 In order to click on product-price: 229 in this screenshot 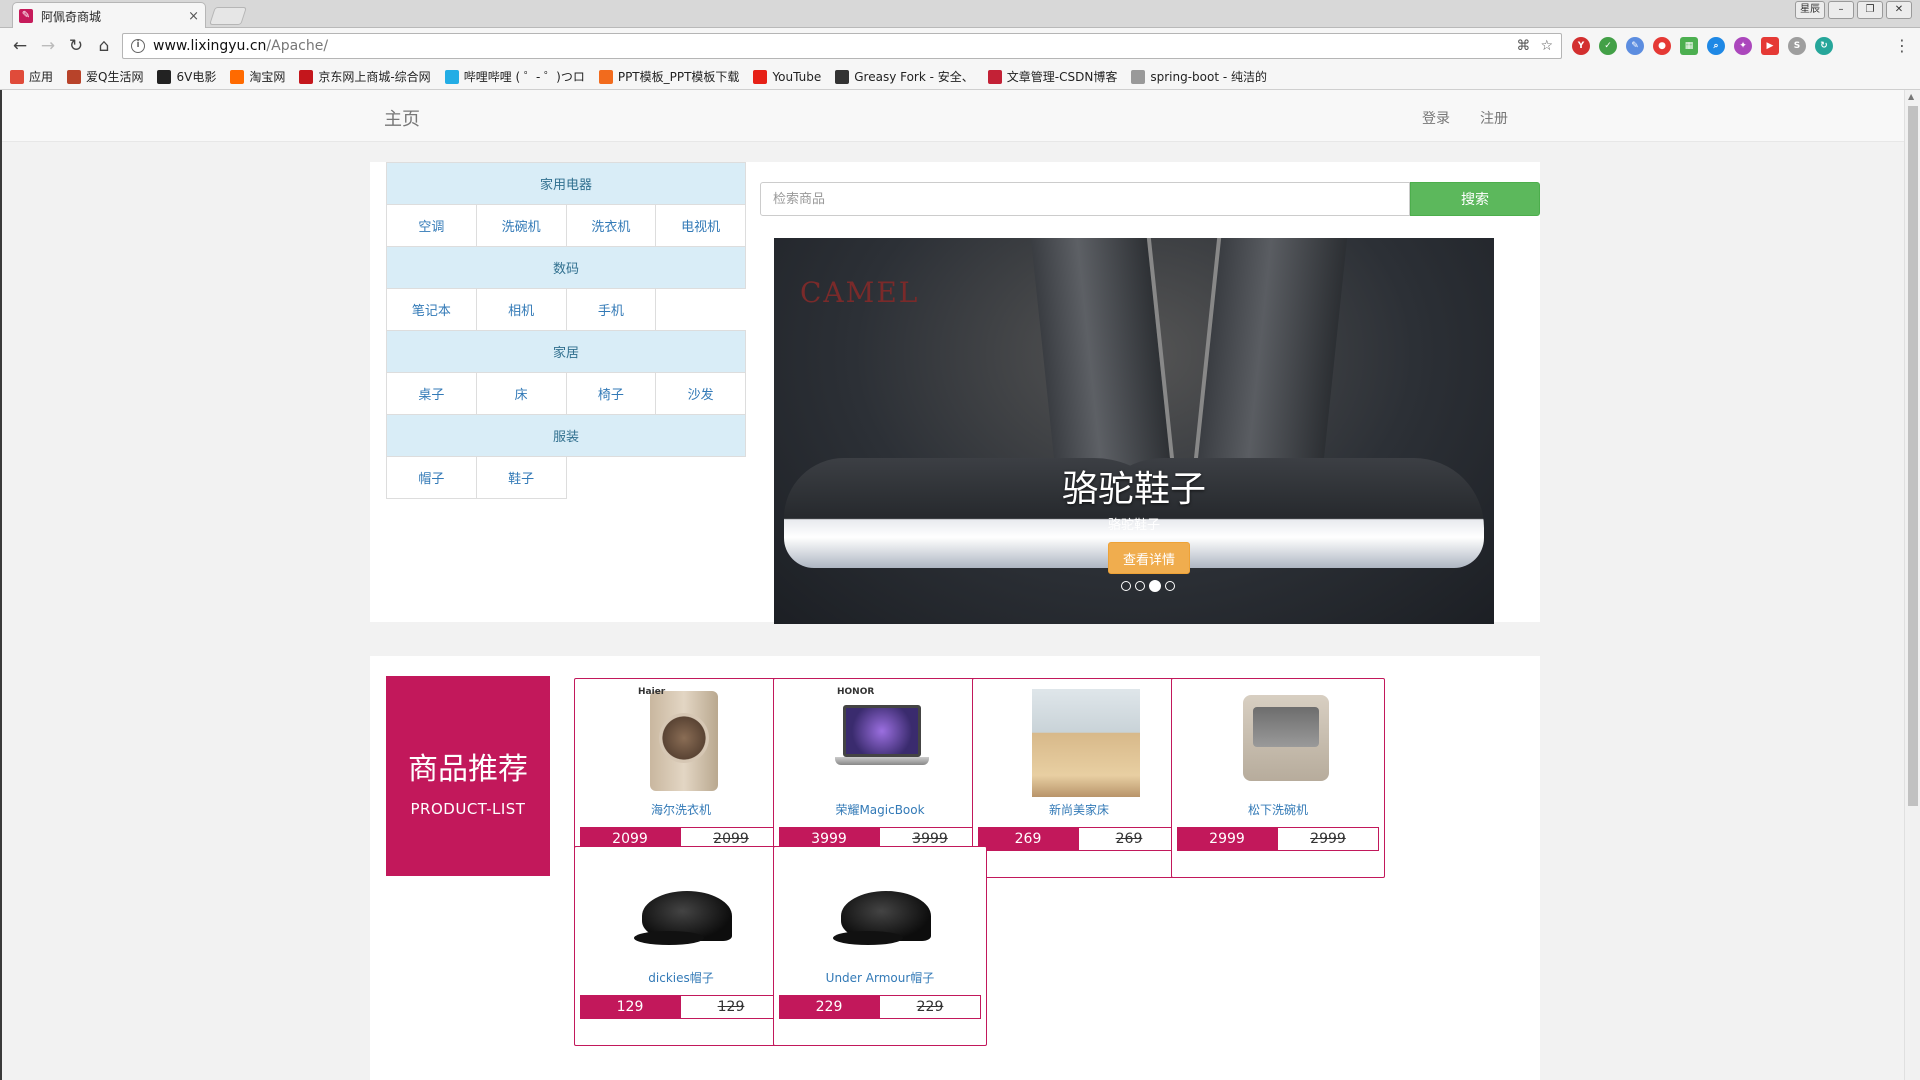, I will do `click(829, 1007)`.